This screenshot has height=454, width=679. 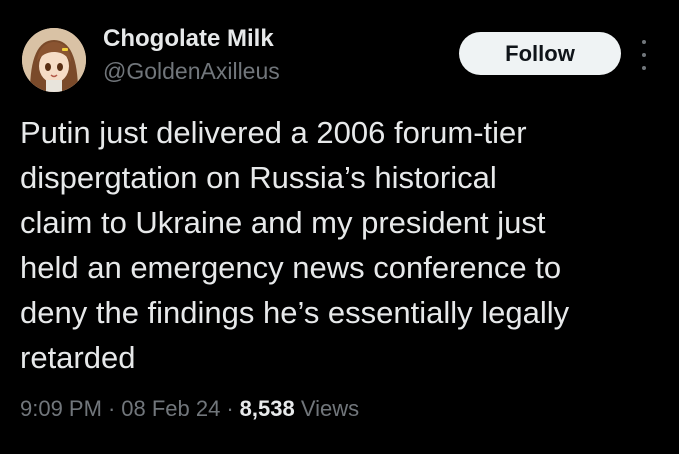 I want to click on tweet-text-line: Putin just delivered a 2006 forum-tier, so click(x=273, y=132).